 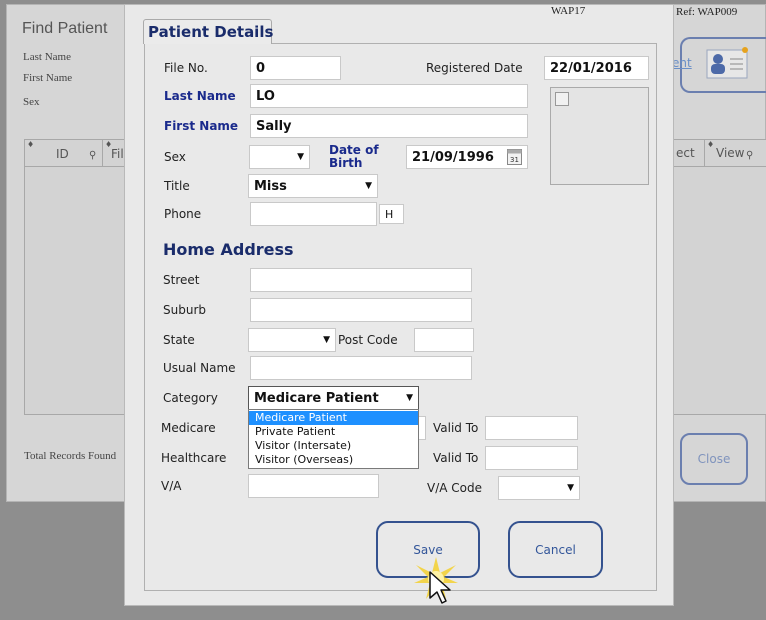 I want to click on broken-image-icon, so click(x=562, y=99).